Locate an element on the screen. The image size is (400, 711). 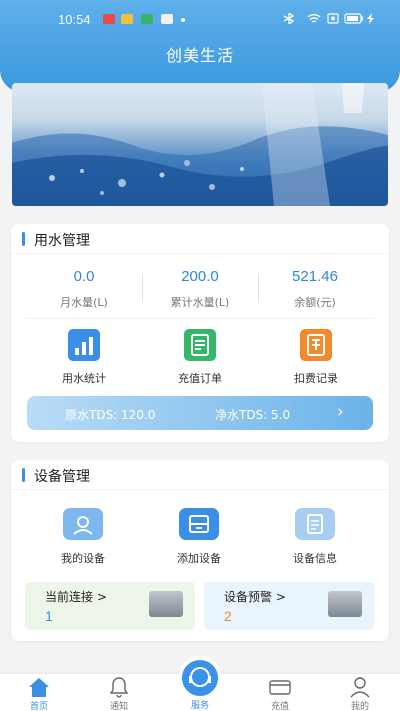
raw-tds: 原水TDS: 120.0 is located at coordinates (110, 415).